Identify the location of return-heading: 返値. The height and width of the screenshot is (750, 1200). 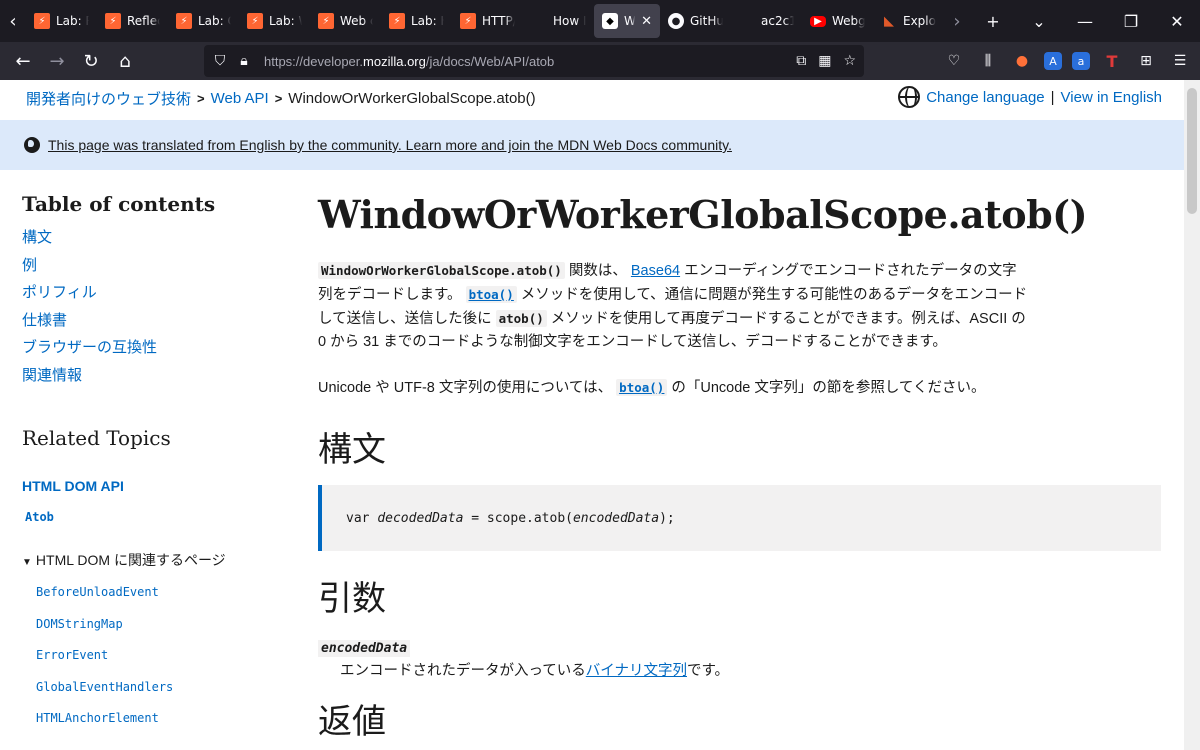
(352, 722).